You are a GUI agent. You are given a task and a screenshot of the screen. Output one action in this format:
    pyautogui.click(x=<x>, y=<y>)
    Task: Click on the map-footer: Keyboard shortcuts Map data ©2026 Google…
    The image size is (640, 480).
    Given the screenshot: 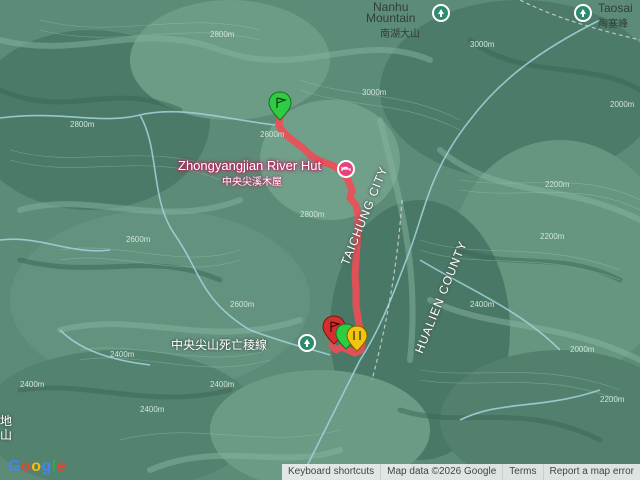 What is the action you would take?
    pyautogui.click(x=460, y=472)
    